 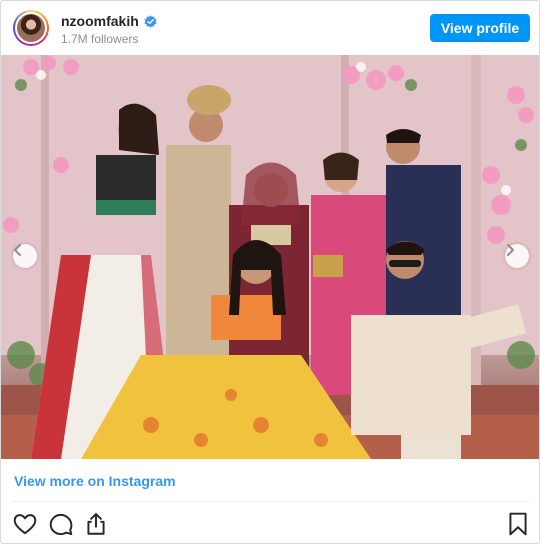 I want to click on post-header: nzoomfakih 1.7M followers View profile, so click(x=270, y=28).